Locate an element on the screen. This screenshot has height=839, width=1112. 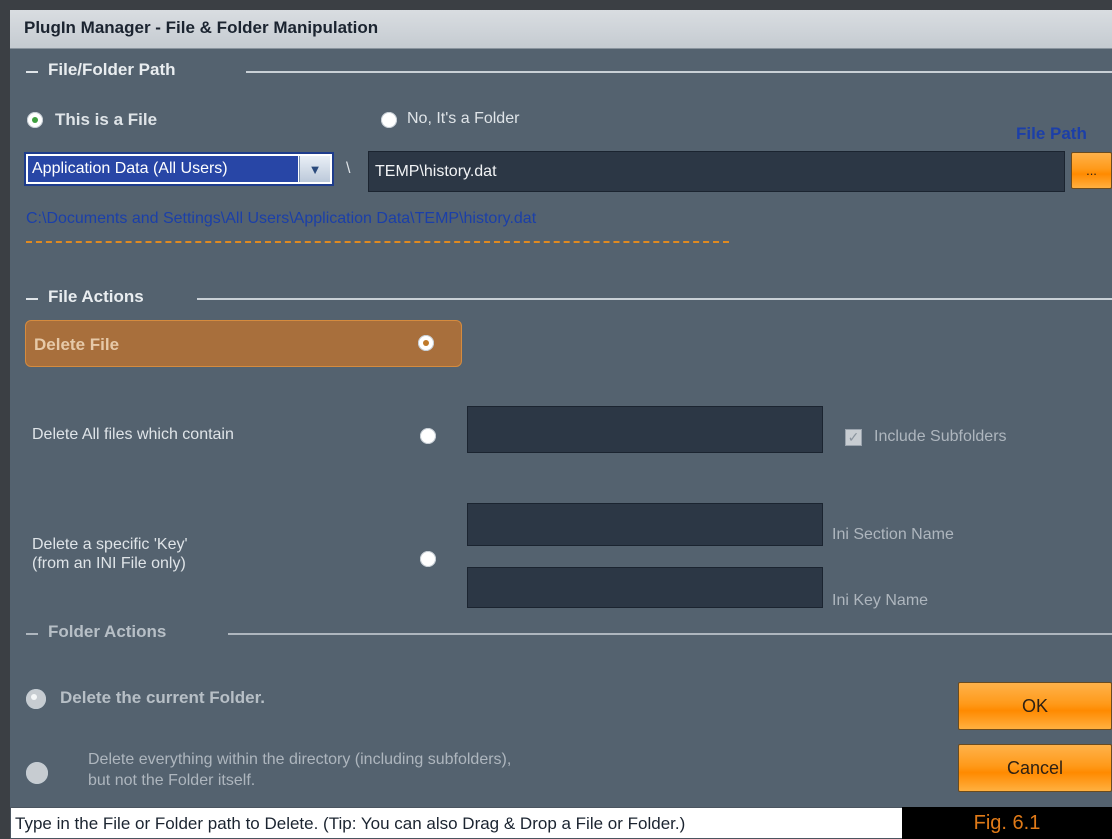
delete-contents-line2: but not the Folder itself. is located at coordinates (171, 781).